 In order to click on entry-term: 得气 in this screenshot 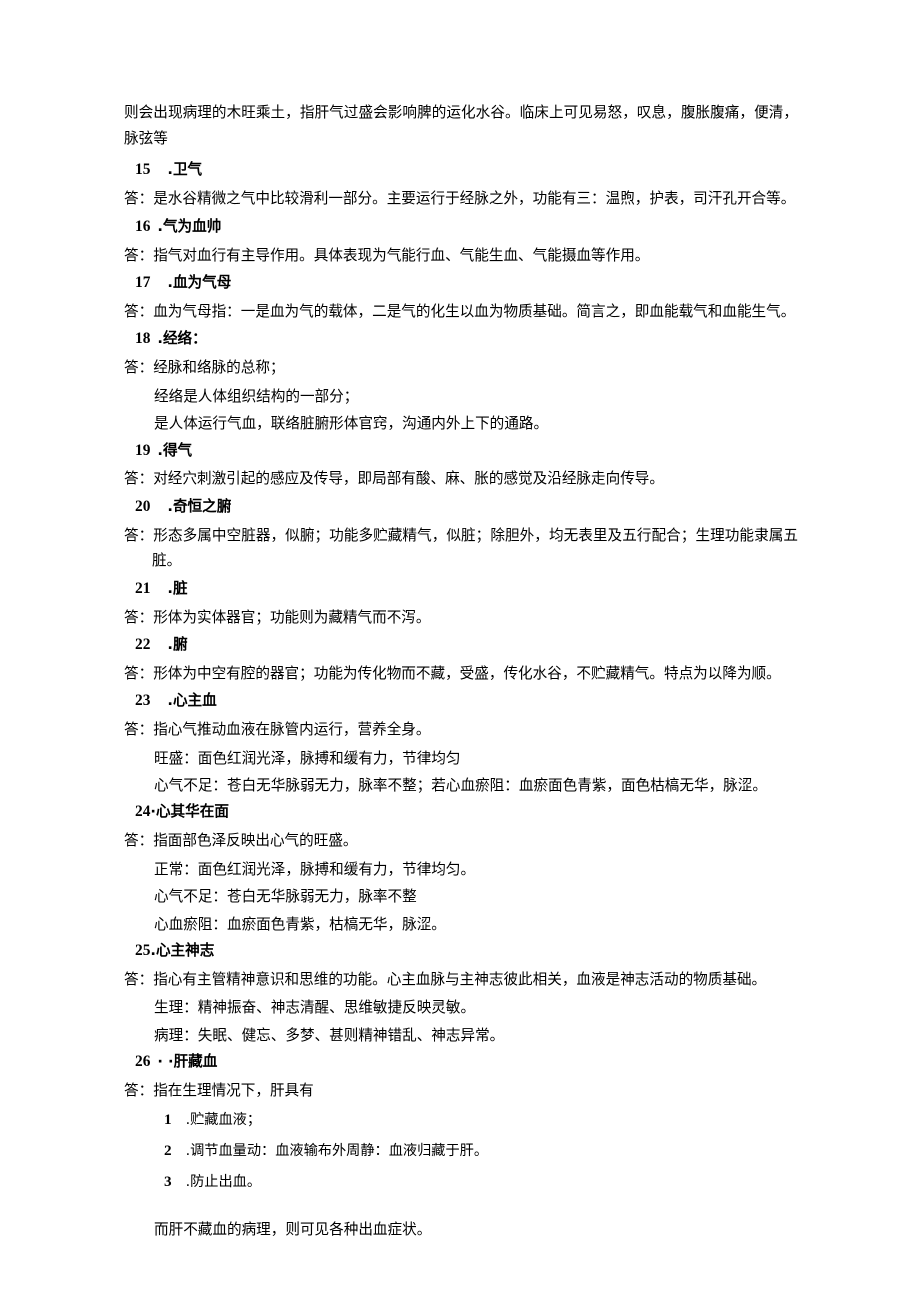, I will do `click(177, 450)`.